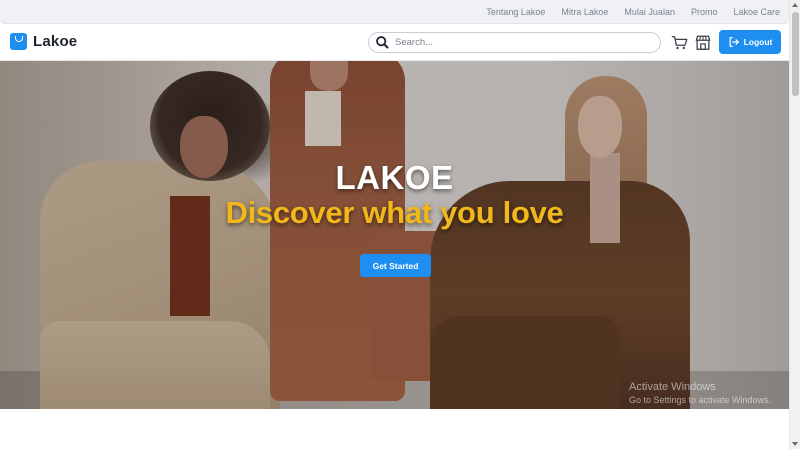 The image size is (800, 449). Describe the element at coordinates (795, 5) in the screenshot. I see `scroll-up-arrow-icon` at that location.